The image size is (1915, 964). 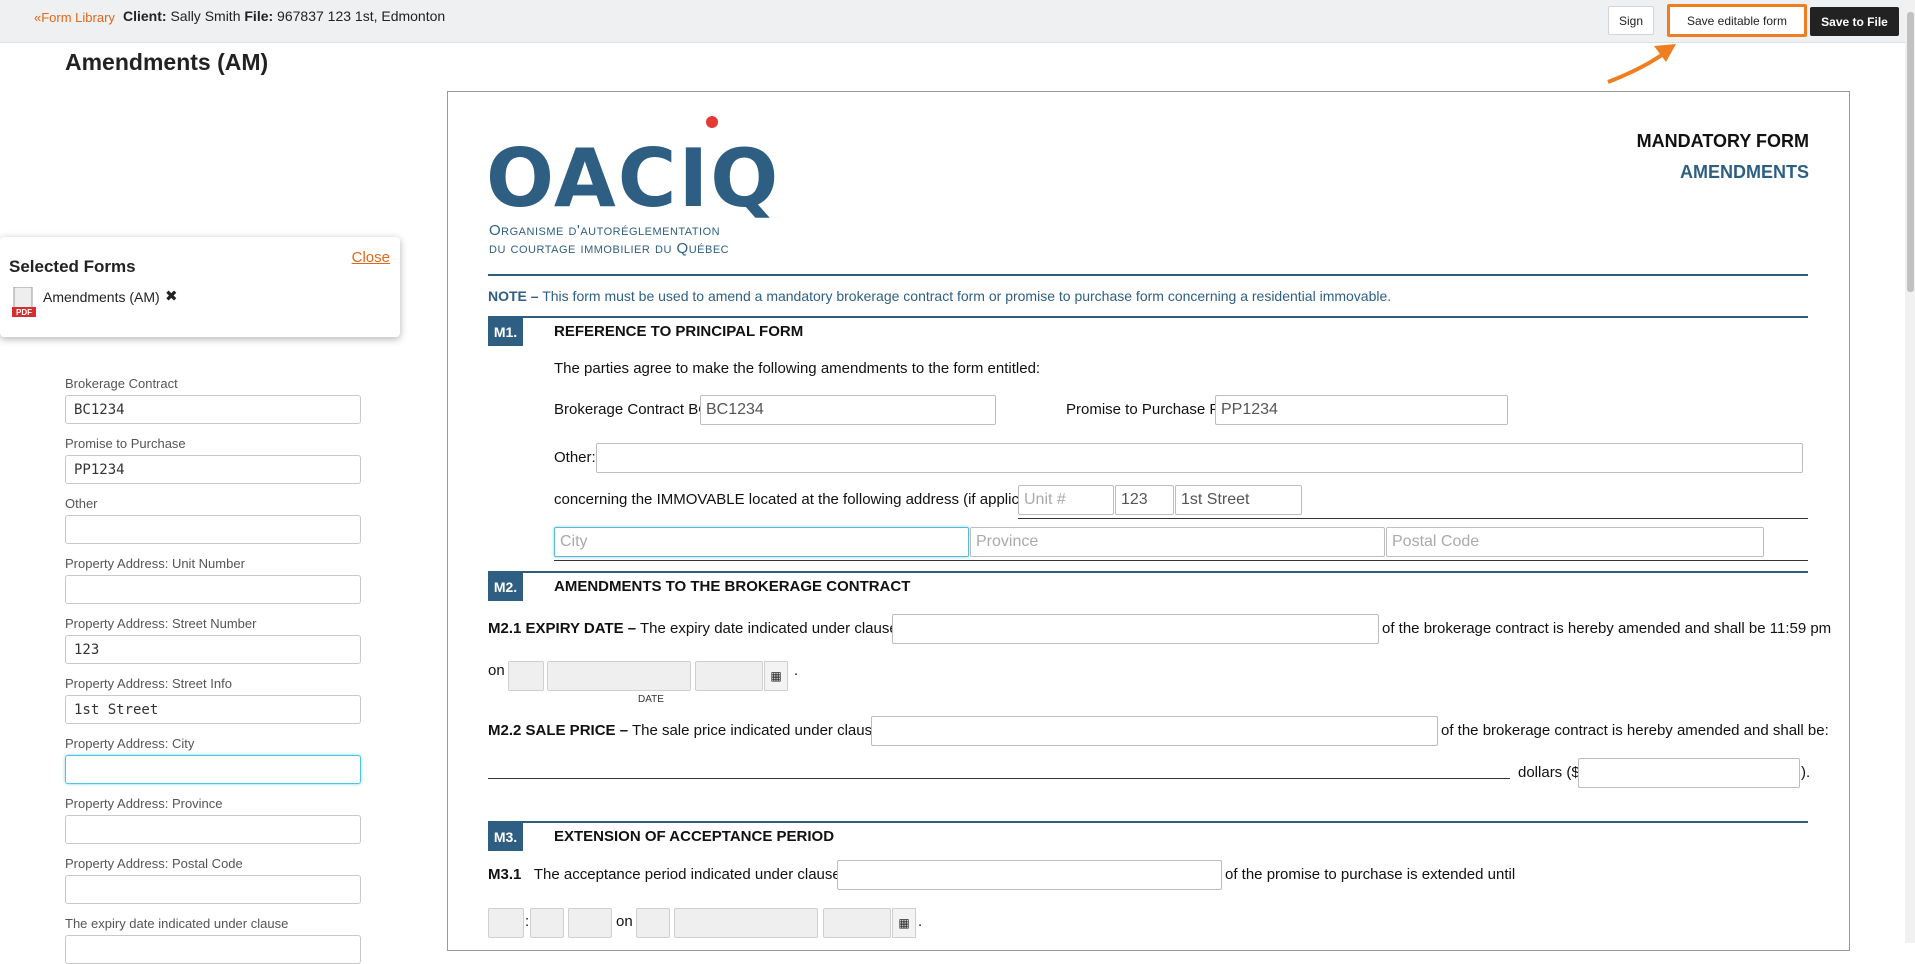 What do you see at coordinates (1361, 410) in the screenshot?
I see `pp-input: PP1234` at bounding box center [1361, 410].